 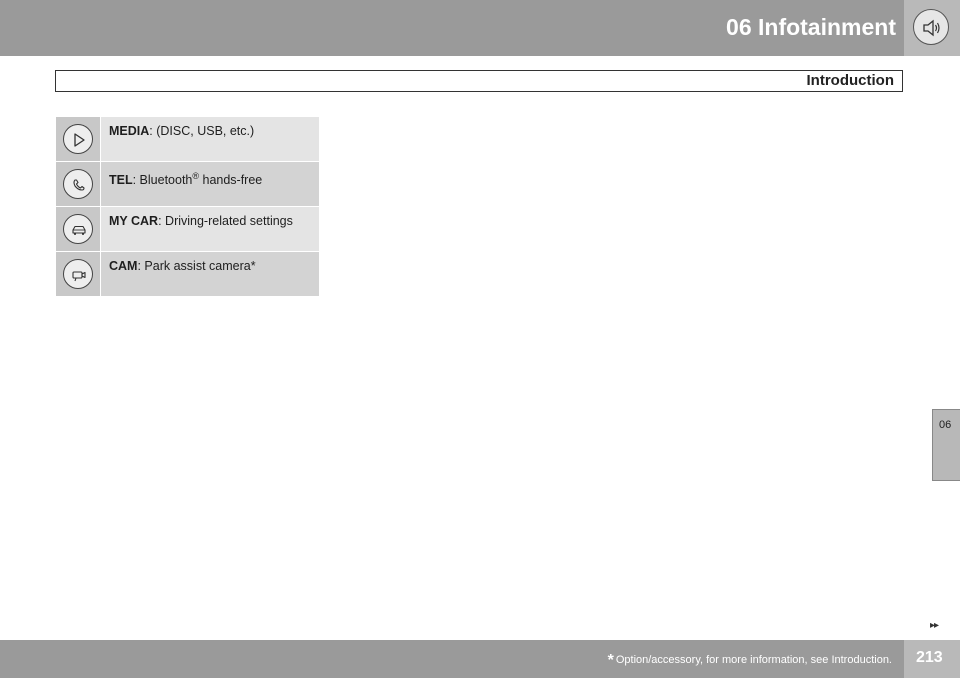 I want to click on play-icon, so click(x=78, y=139).